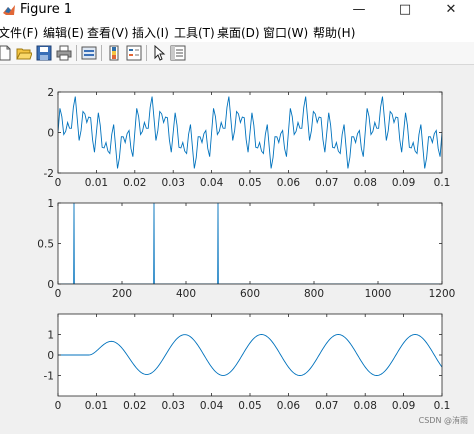 Image resolution: width=474 pixels, height=434 pixels. What do you see at coordinates (122, 294) in the screenshot?
I see `x-tick-label: 200` at bounding box center [122, 294].